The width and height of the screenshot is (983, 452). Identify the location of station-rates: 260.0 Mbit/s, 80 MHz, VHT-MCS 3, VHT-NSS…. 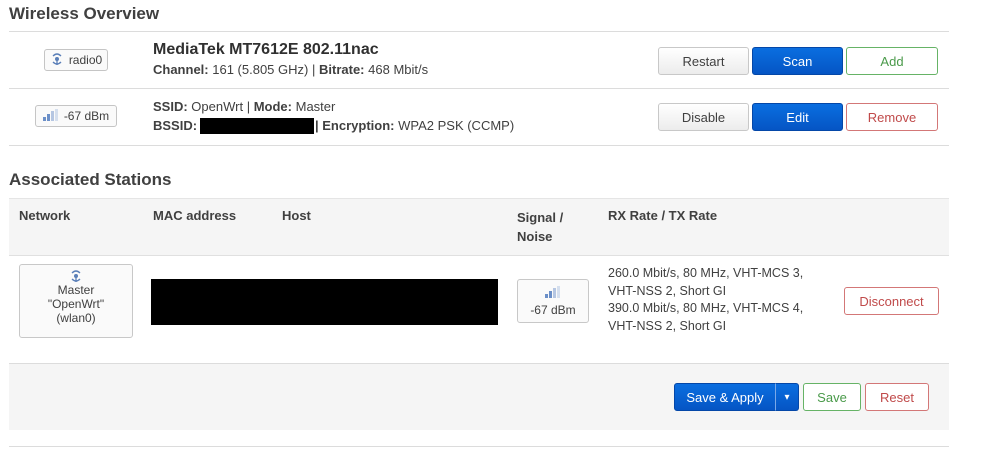
(705, 300).